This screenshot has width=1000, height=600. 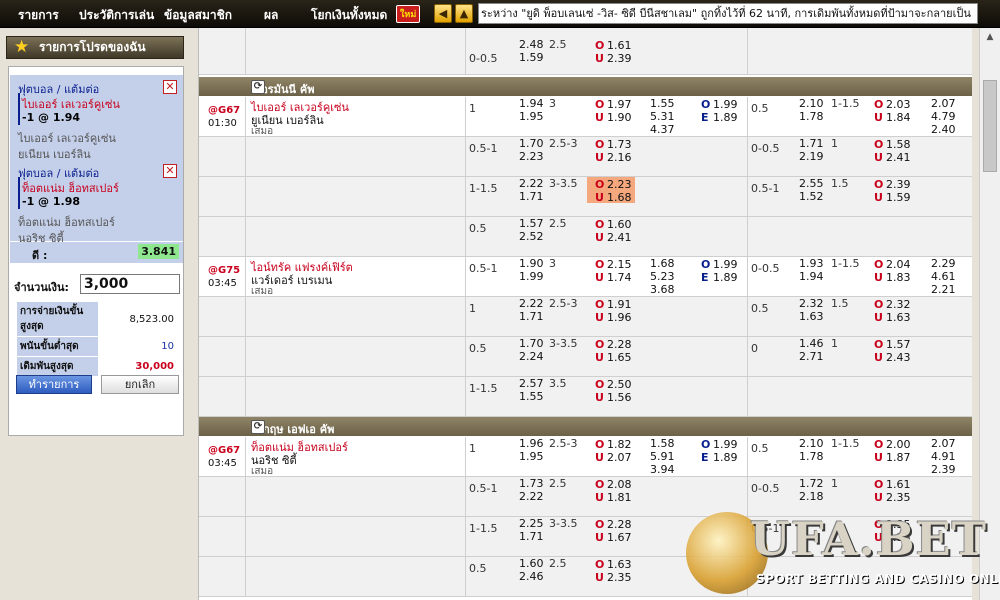 I want to click on under-odds: 2.41, so click(x=619, y=237).